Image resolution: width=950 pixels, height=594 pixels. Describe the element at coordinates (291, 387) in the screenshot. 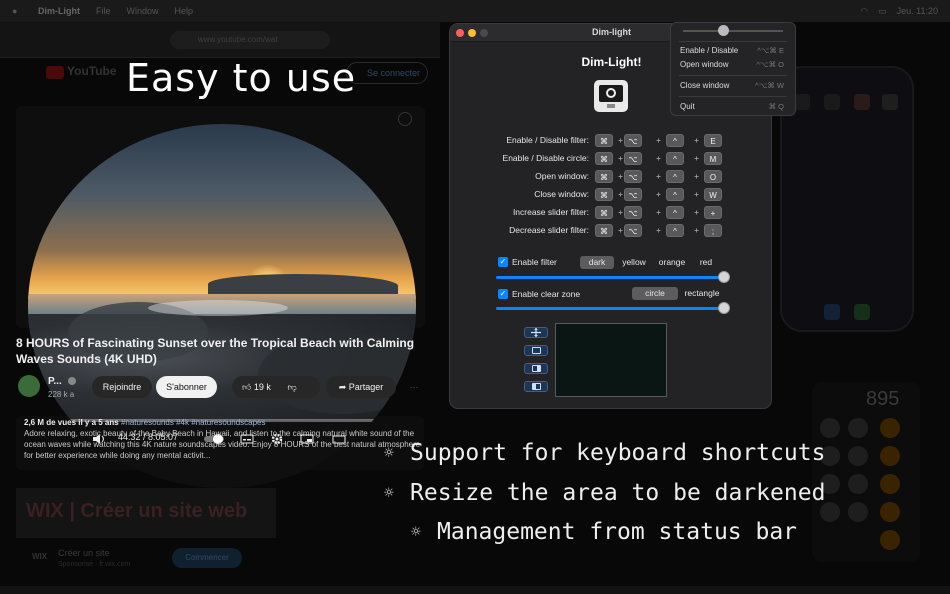

I see `thumbs-down-icon: 👎︎` at that location.